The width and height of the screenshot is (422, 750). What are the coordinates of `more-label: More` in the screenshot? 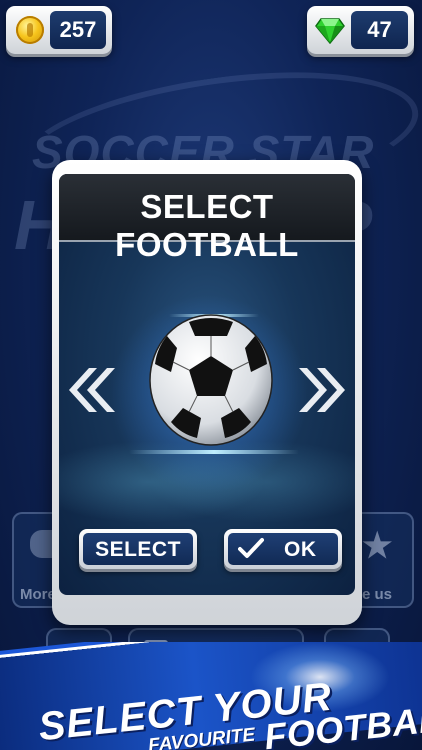 It's located at (38, 594).